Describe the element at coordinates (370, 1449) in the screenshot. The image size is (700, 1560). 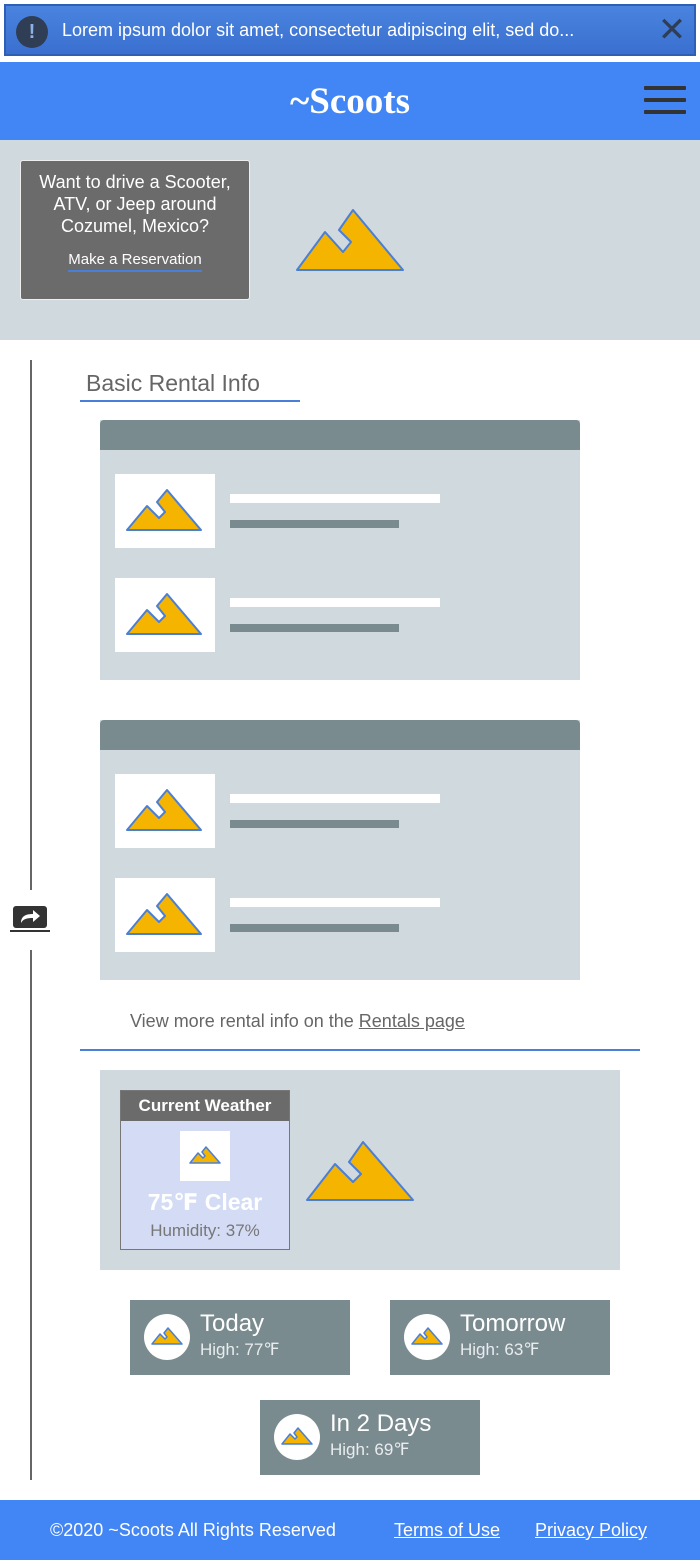
I see `forecast-high: High: 69℉` at that location.